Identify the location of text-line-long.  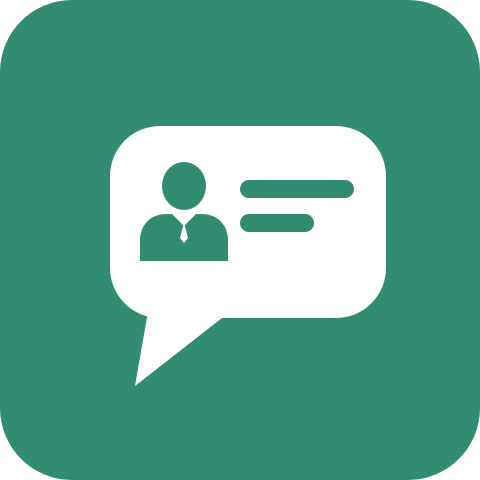
(297, 189).